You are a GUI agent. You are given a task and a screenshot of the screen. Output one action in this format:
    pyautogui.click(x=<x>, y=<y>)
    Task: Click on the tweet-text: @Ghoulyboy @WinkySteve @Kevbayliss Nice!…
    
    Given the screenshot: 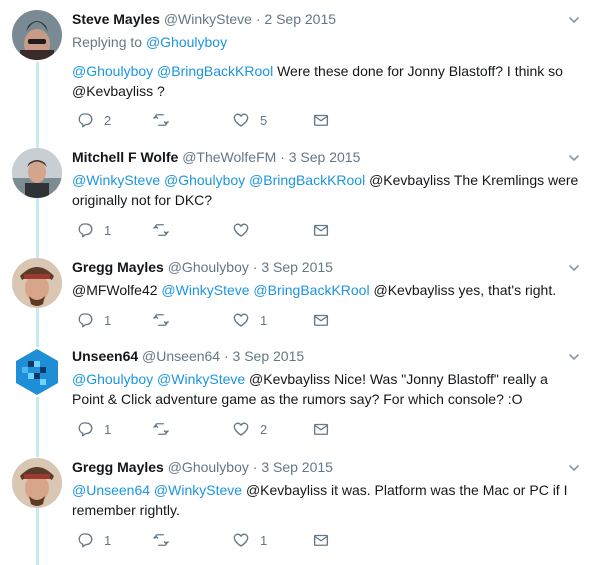 What is the action you would take?
    pyautogui.click(x=326, y=389)
    